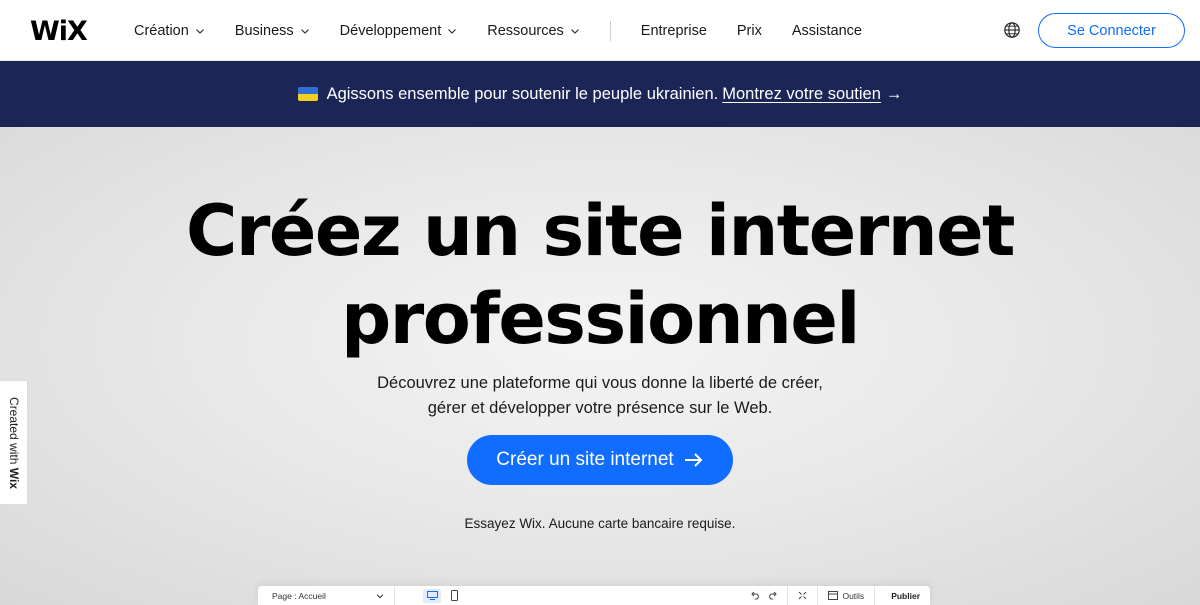 This screenshot has height=605, width=1200. I want to click on tools-button: Outils, so click(846, 596).